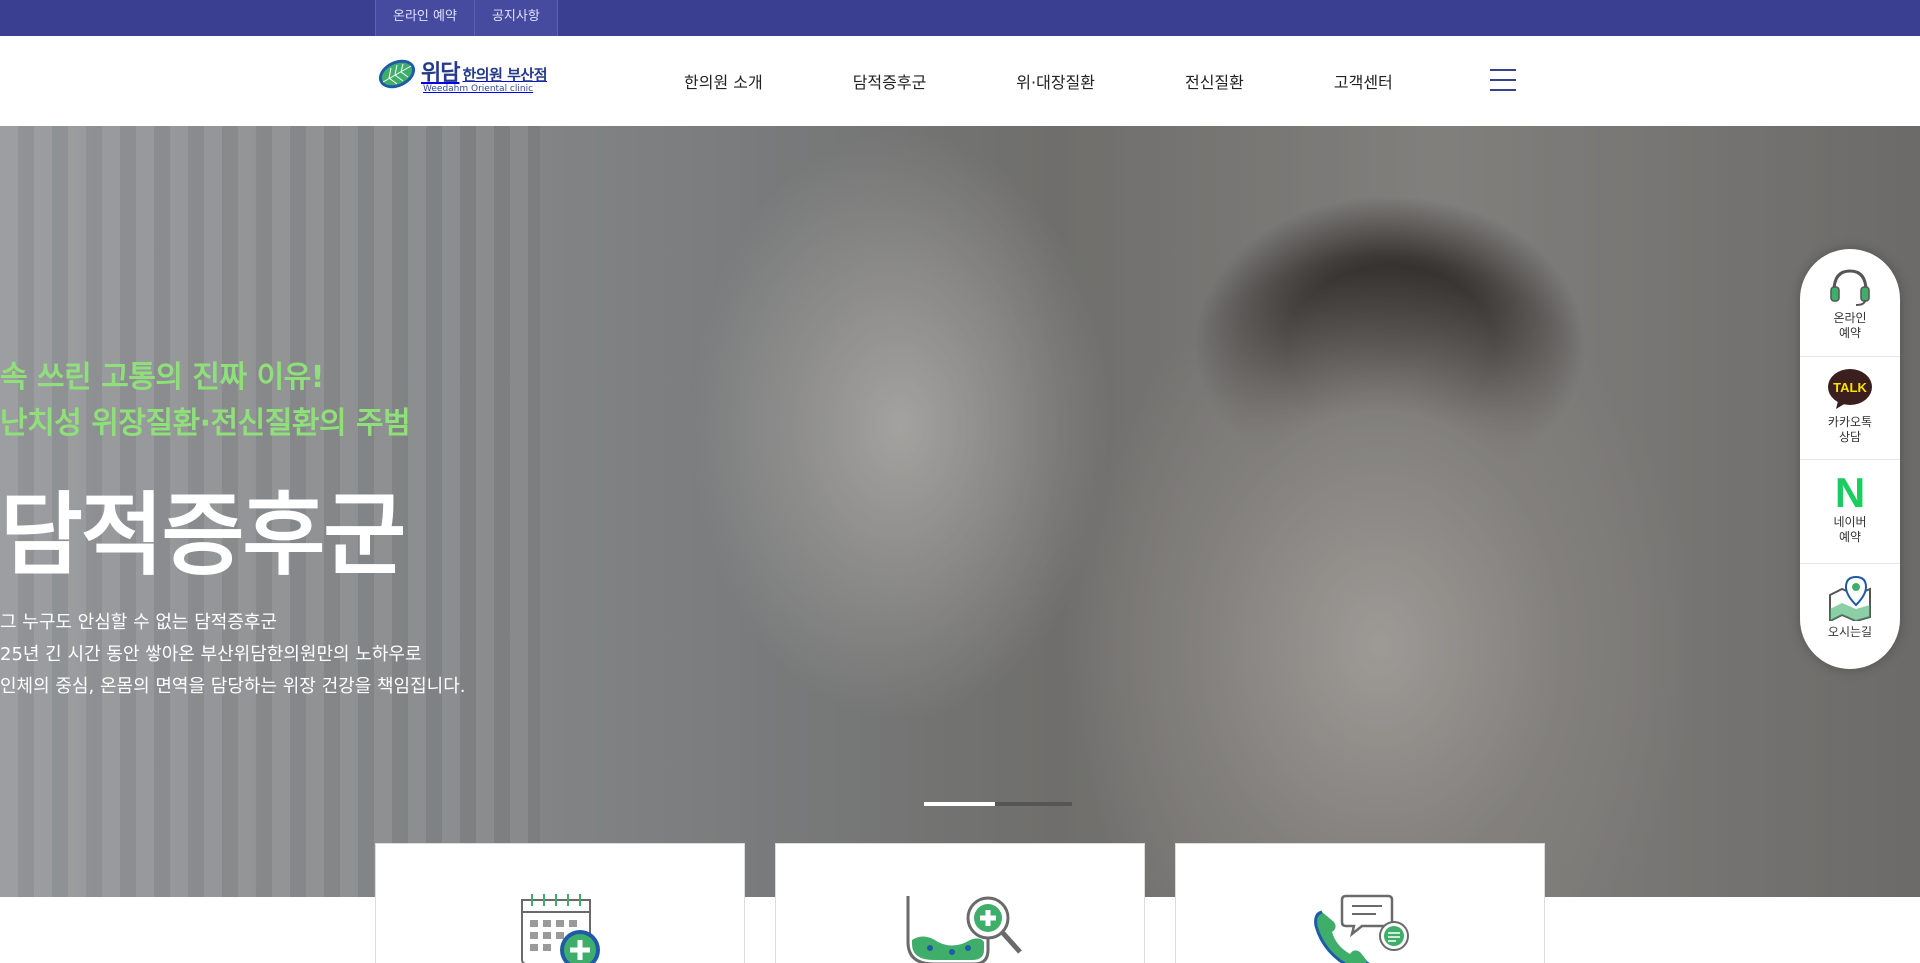 This screenshot has width=1920, height=963. Describe the element at coordinates (1850, 287) in the screenshot. I see `headset-icon` at that location.